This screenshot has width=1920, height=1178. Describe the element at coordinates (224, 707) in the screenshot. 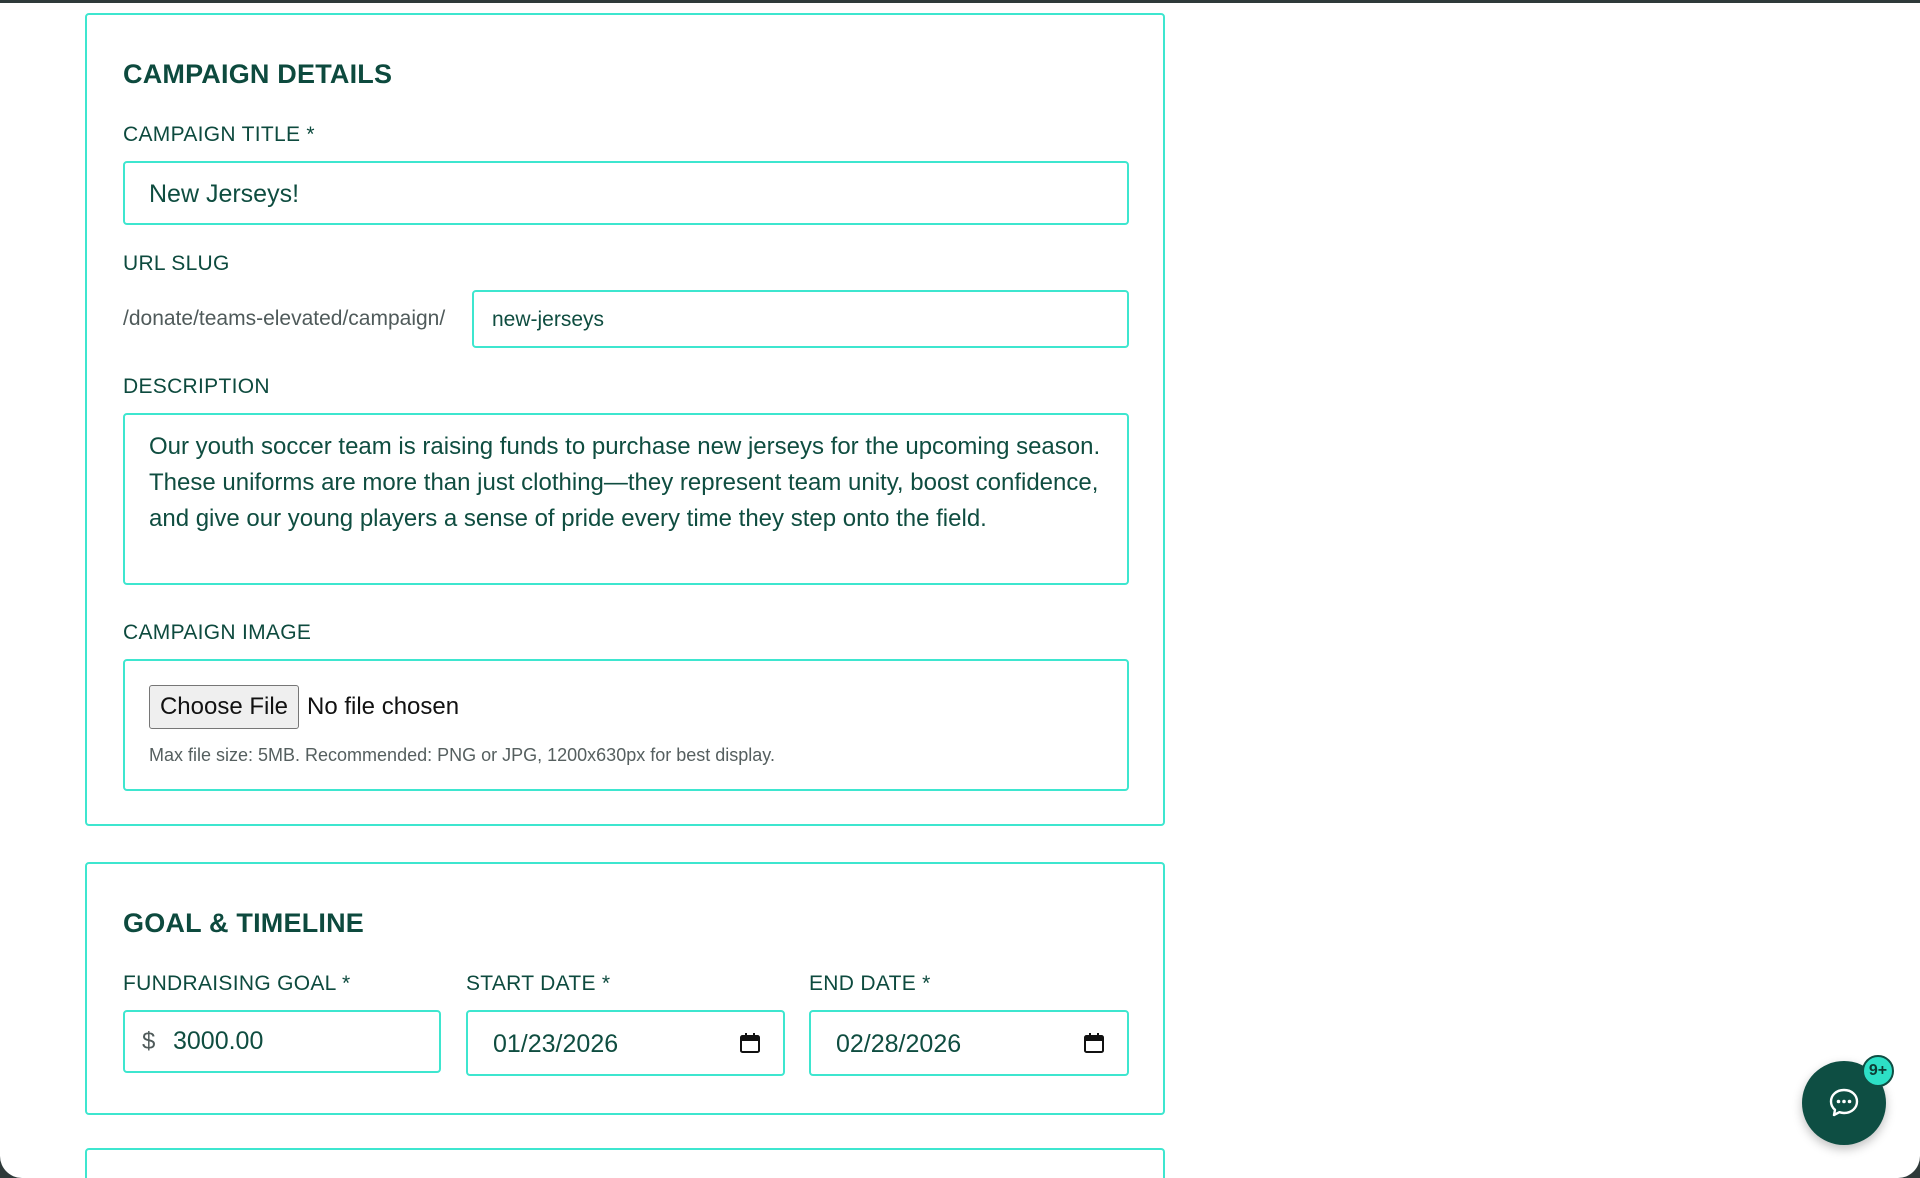

I see `choose-file-button: Choose File` at that location.